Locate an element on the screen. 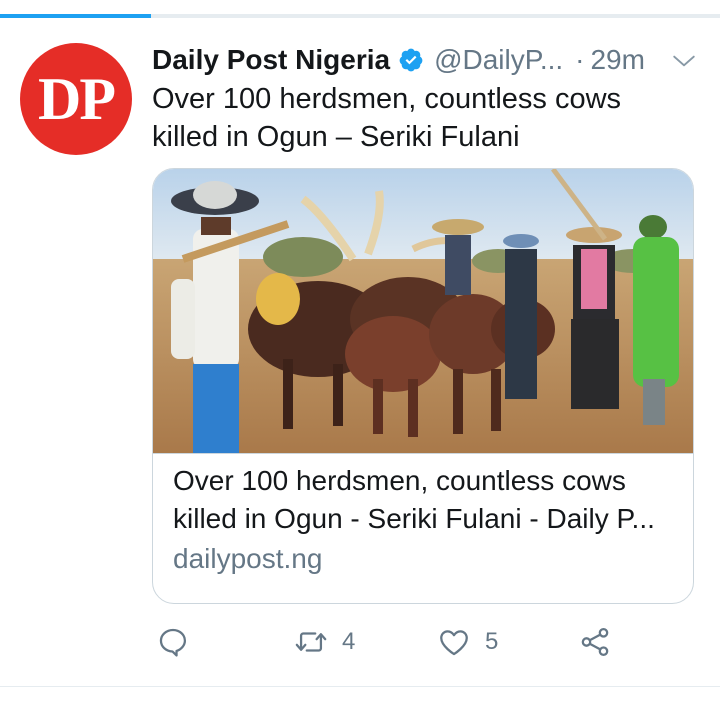 The height and width of the screenshot is (708, 720). timestamp: 29m is located at coordinates (617, 60).